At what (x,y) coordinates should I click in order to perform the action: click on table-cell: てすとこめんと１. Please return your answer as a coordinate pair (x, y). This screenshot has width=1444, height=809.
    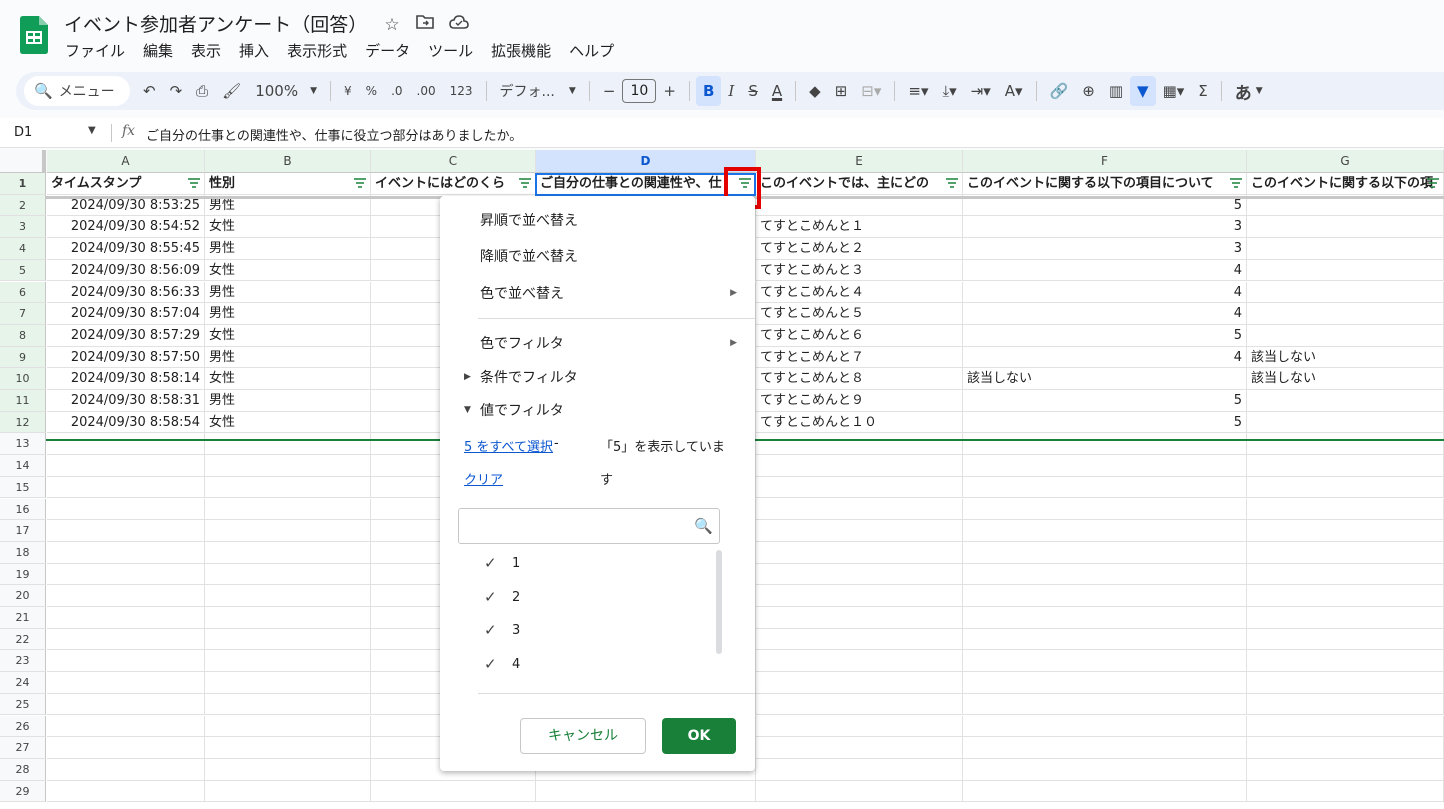
    Looking at the image, I should click on (859, 227).